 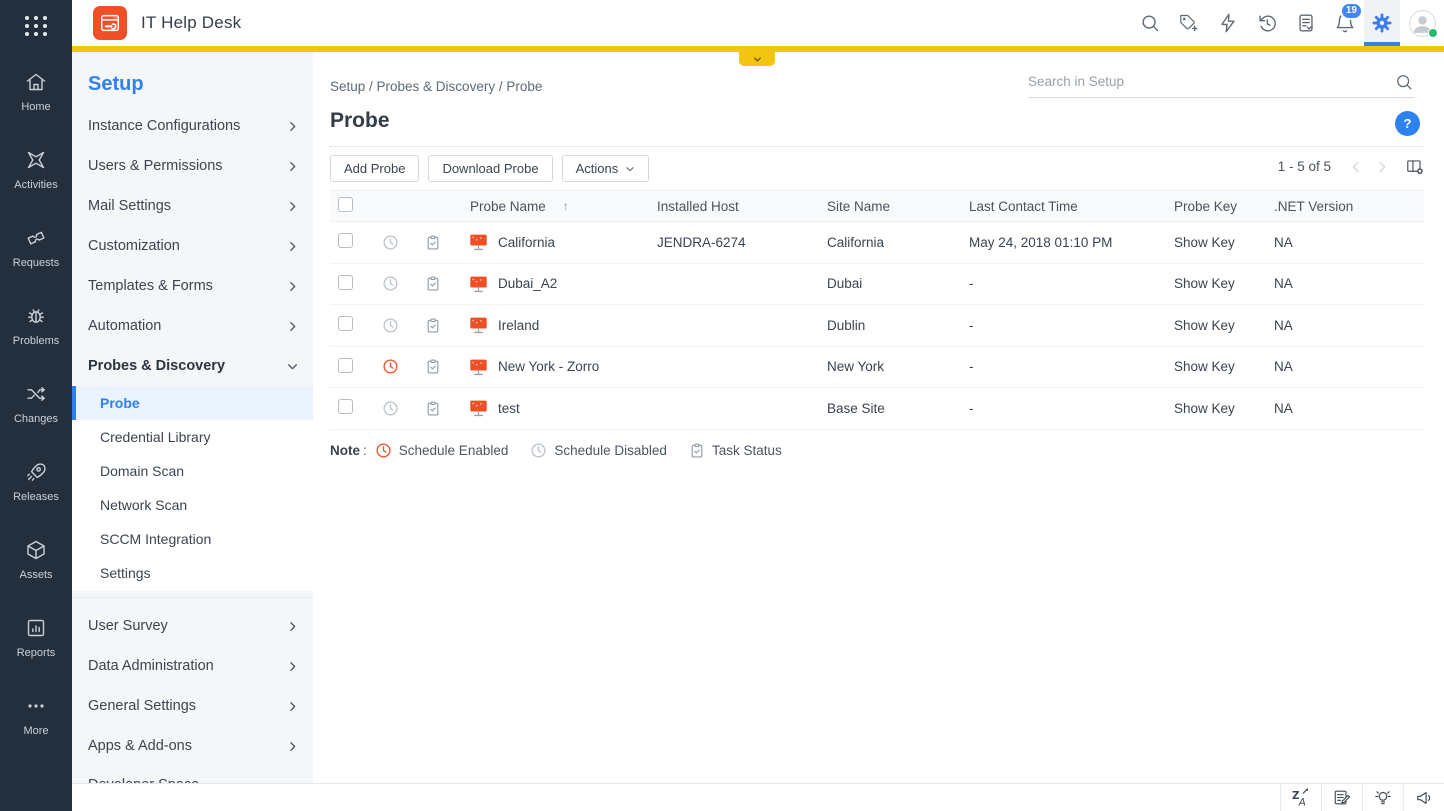 What do you see at coordinates (1305, 23) in the screenshot?
I see `approvals-icon` at bounding box center [1305, 23].